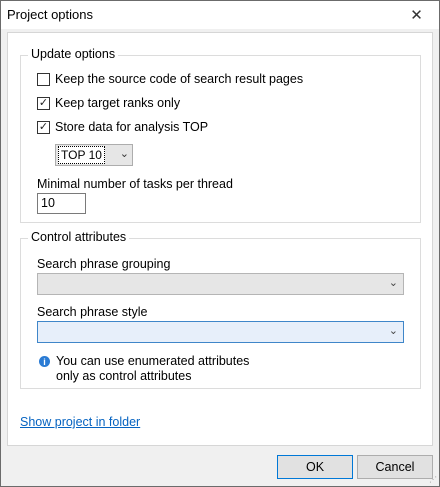 The width and height of the screenshot is (440, 487). Describe the element at coordinates (43, 103) in the screenshot. I see `keep-target-checkbox: ✓` at that location.